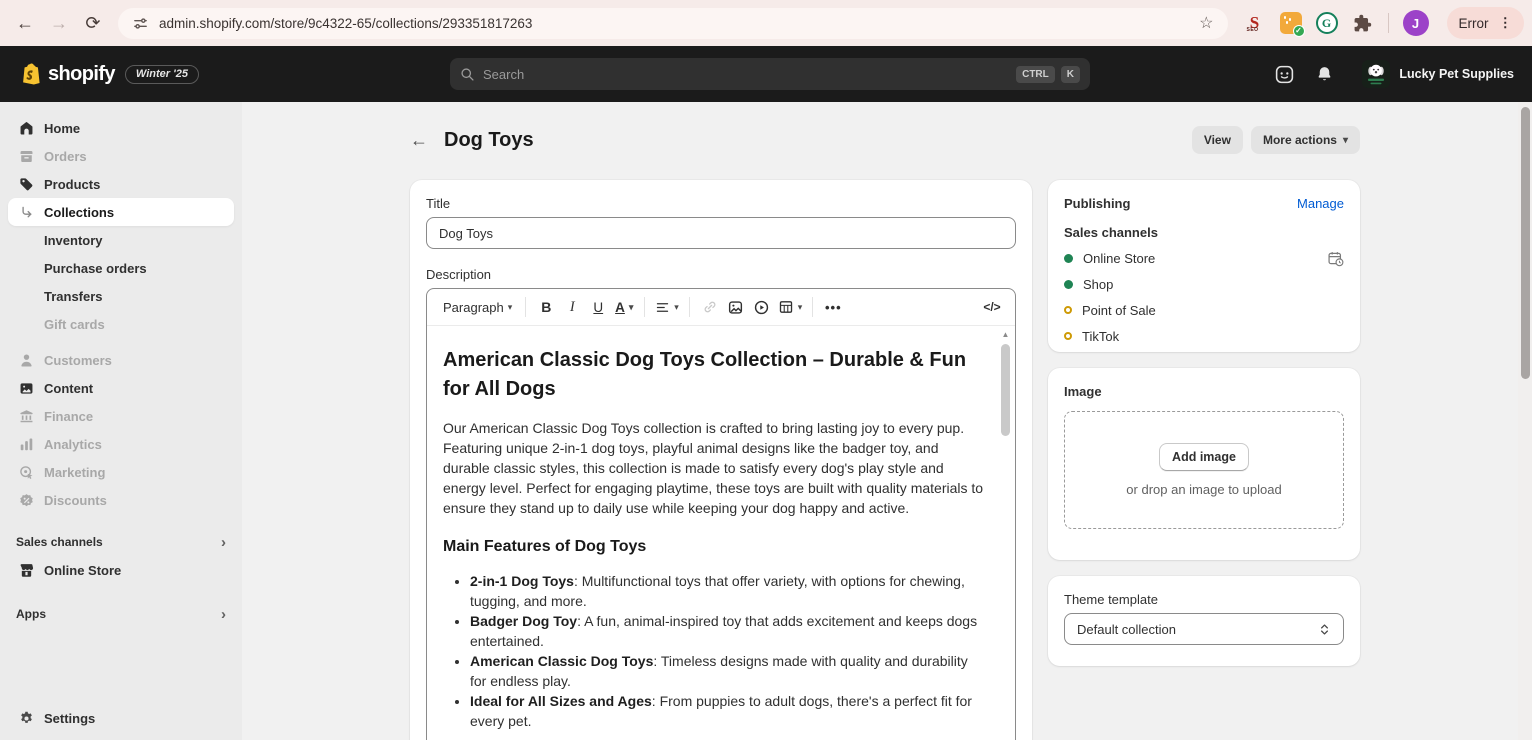 This screenshot has height=740, width=1532. What do you see at coordinates (1320, 203) in the screenshot?
I see `manage-link: Manage` at bounding box center [1320, 203].